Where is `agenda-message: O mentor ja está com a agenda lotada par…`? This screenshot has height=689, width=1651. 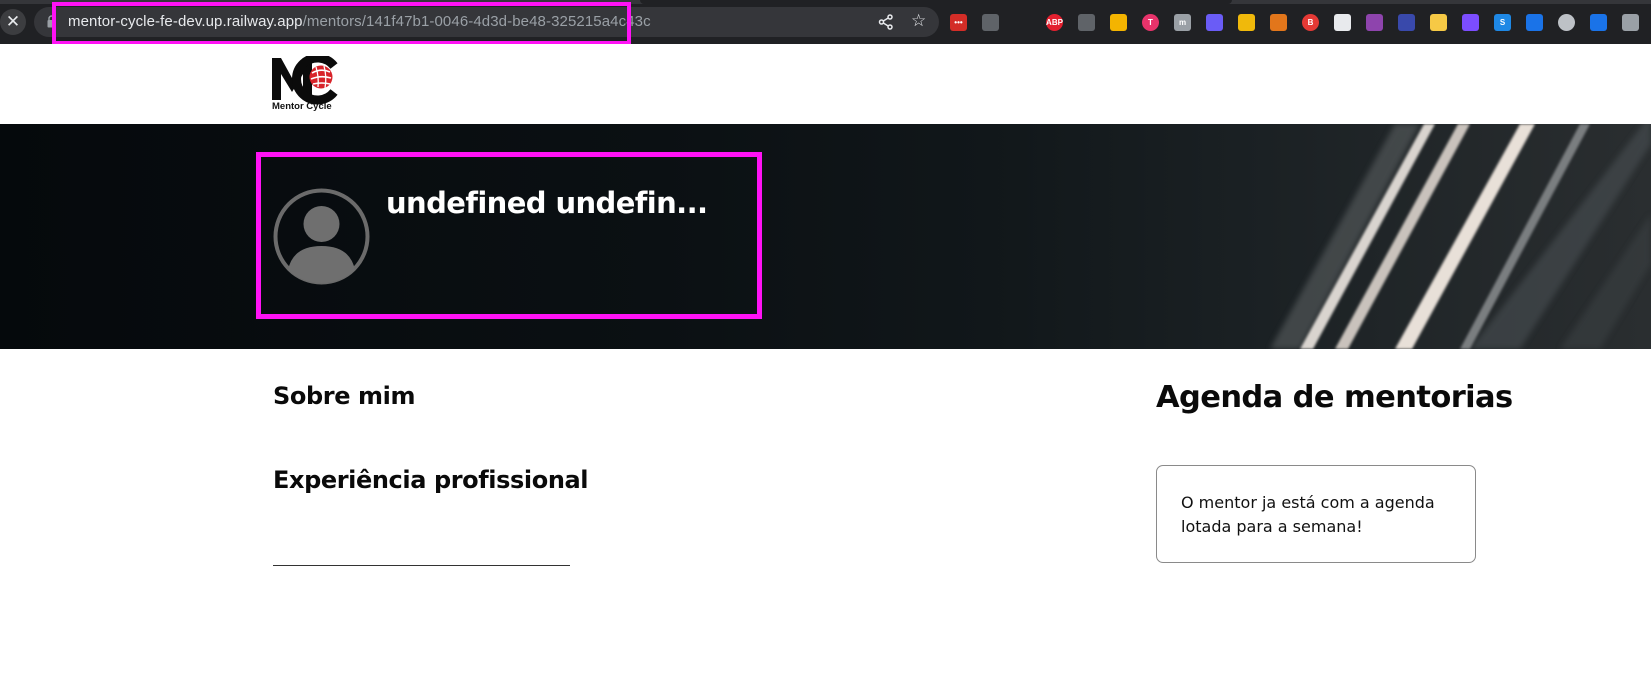 agenda-message: O mentor ja está com a agenda lotada par… is located at coordinates (1308, 514).